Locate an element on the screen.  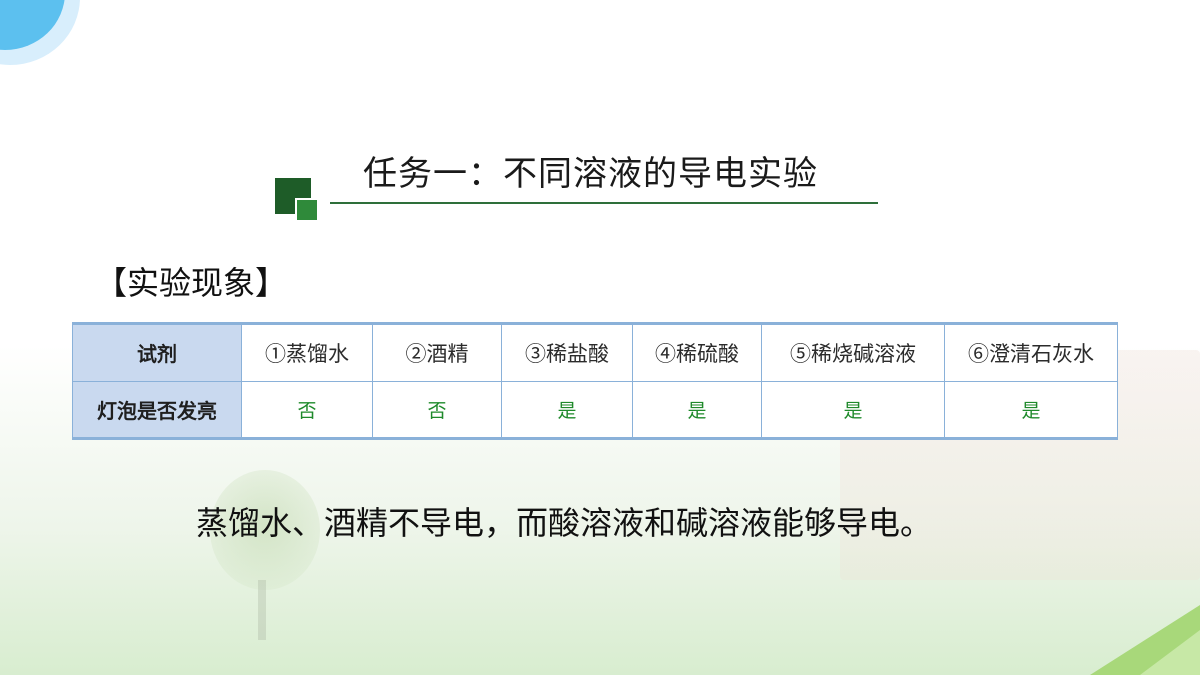
row-header-reagent: 试剂 is located at coordinates (157, 352).